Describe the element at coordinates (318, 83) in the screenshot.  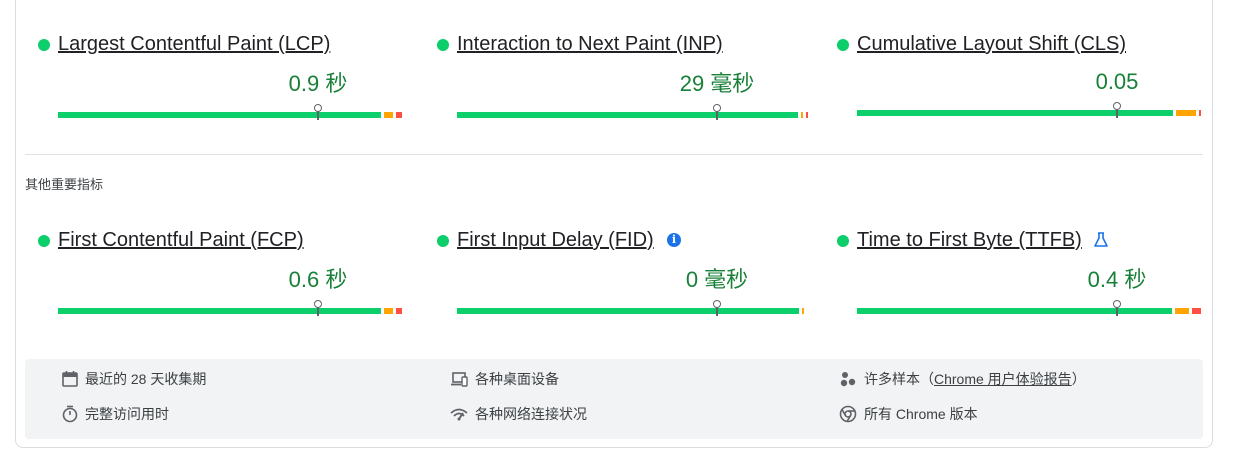
I see `metric-value-lcp: 0.9 秒` at that location.